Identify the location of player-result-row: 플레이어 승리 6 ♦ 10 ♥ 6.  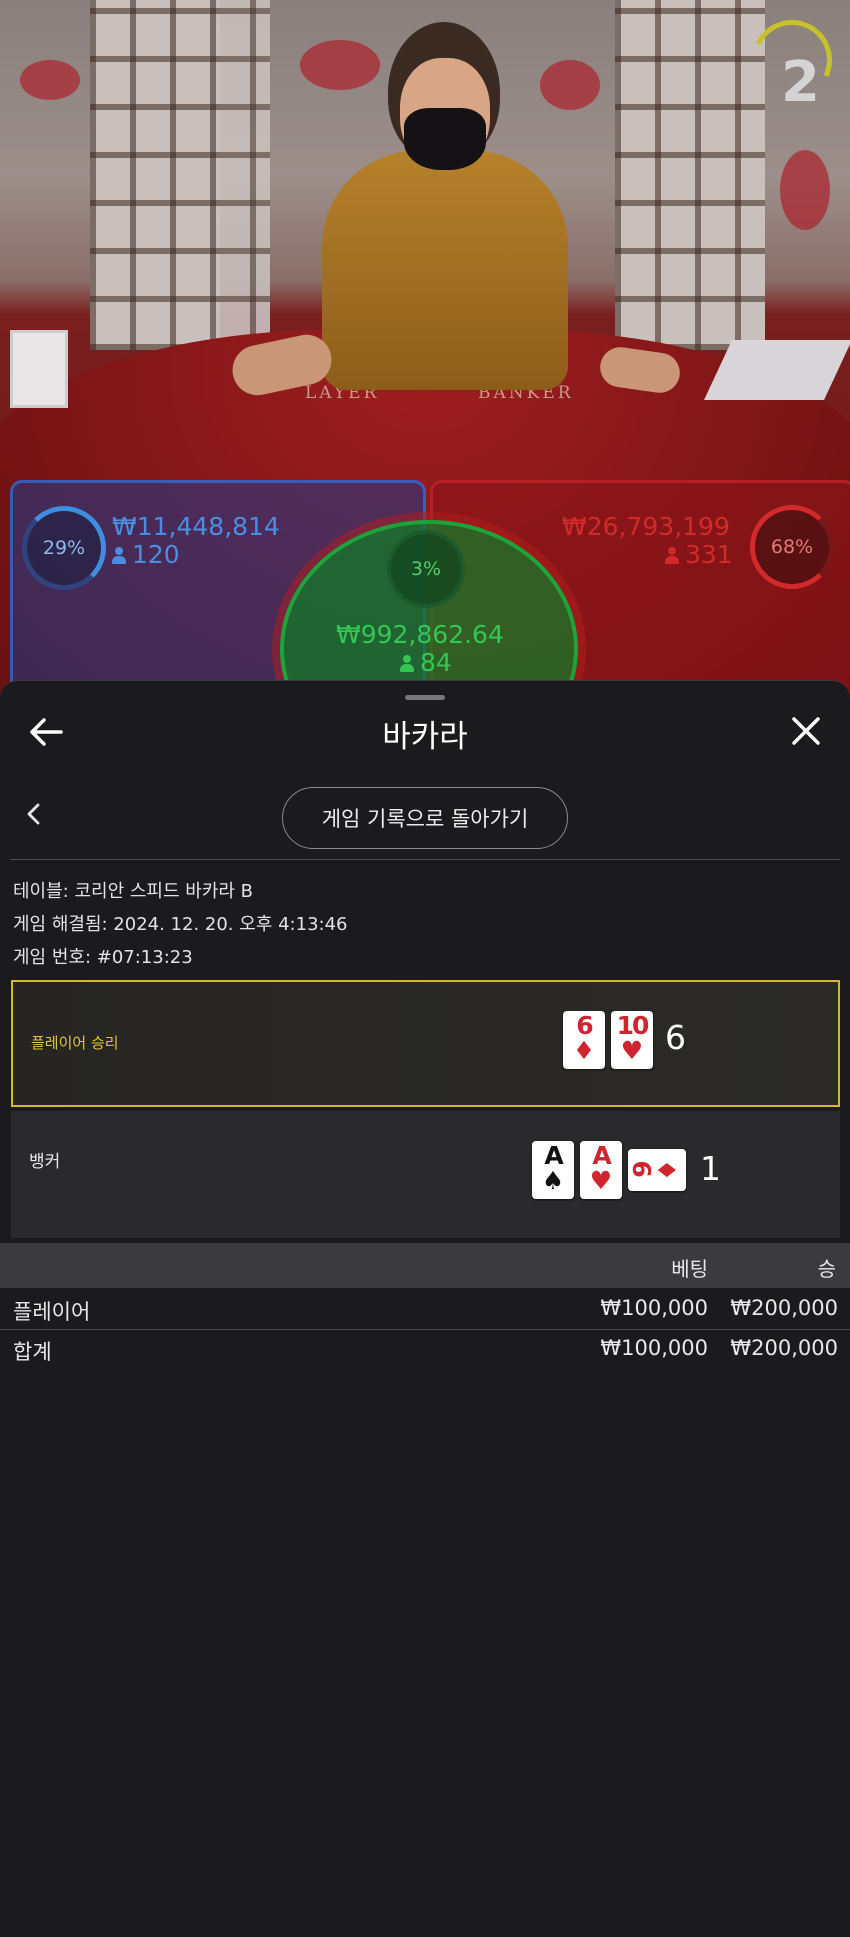
(425, 1043).